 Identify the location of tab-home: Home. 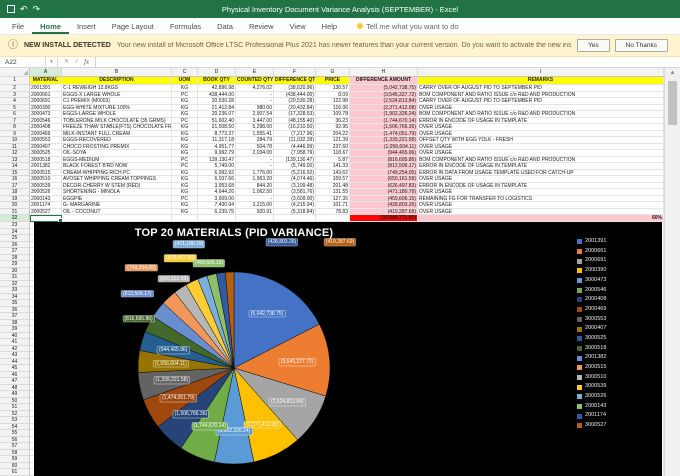
(50, 26).